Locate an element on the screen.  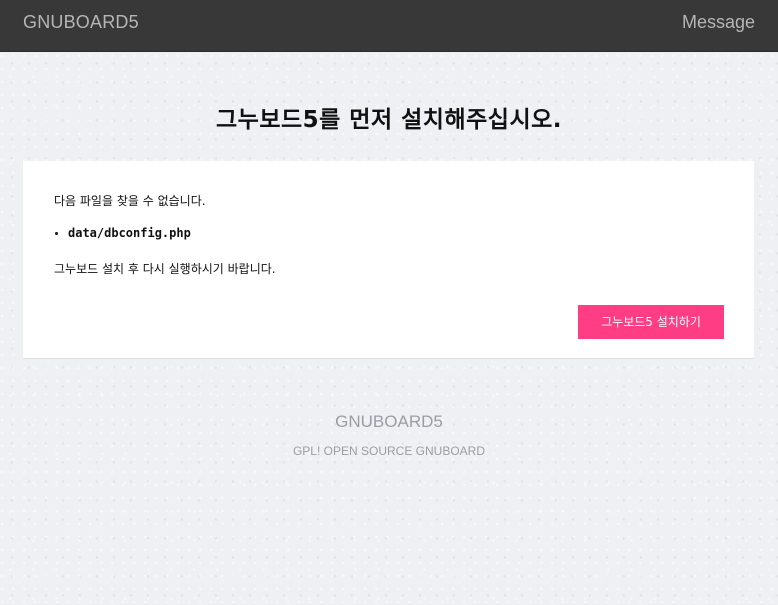
footer-subtitle: GPL! OPEN SOURCE GNUBOARD is located at coordinates (389, 451).